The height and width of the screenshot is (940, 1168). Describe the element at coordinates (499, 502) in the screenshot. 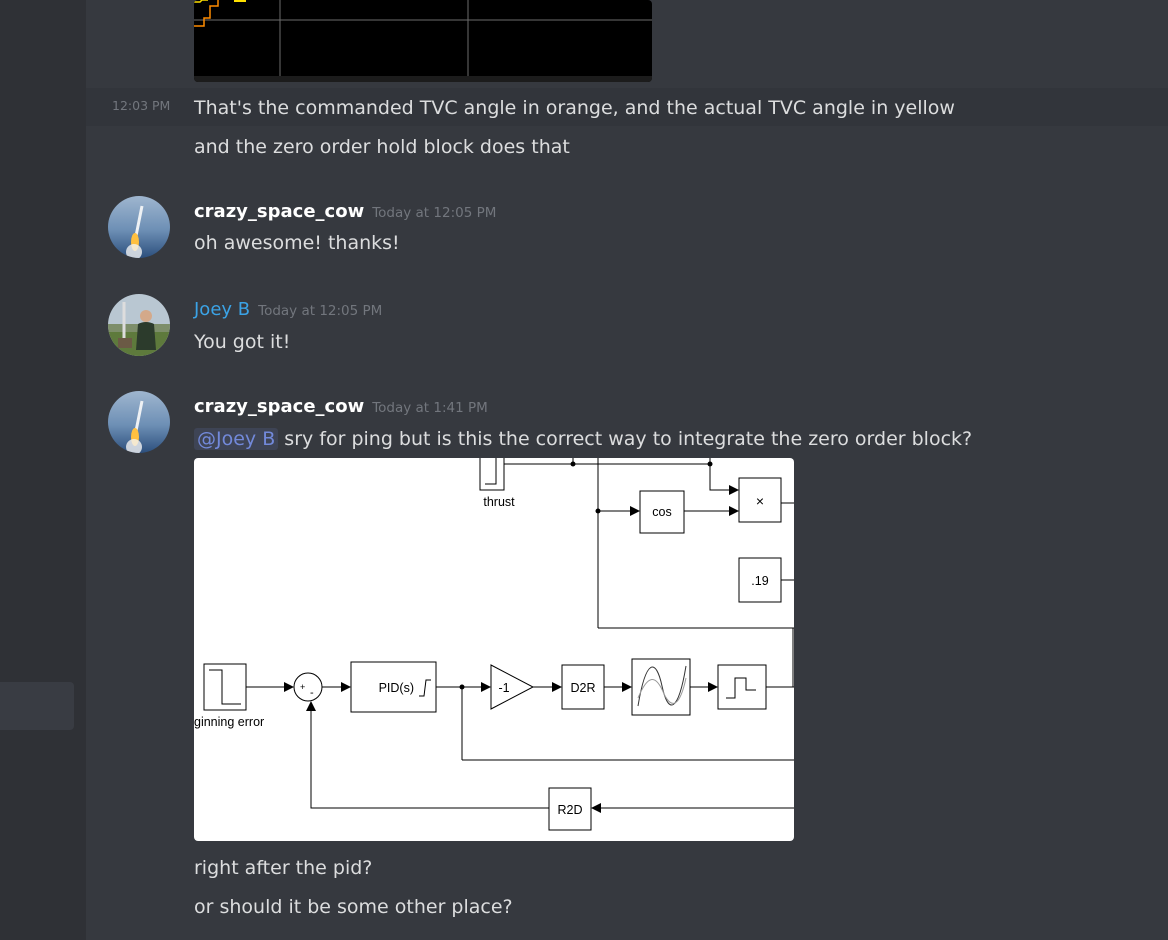

I see `thrust-label: thrust` at that location.